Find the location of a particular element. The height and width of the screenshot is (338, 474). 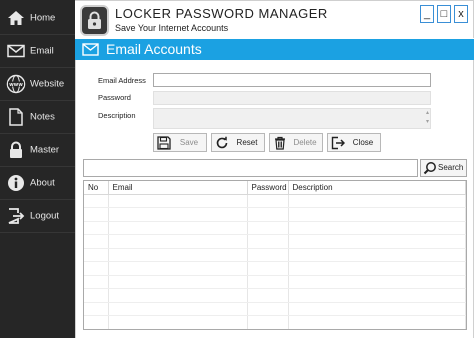

sidebar-item-home: Home is located at coordinates (37, 18).